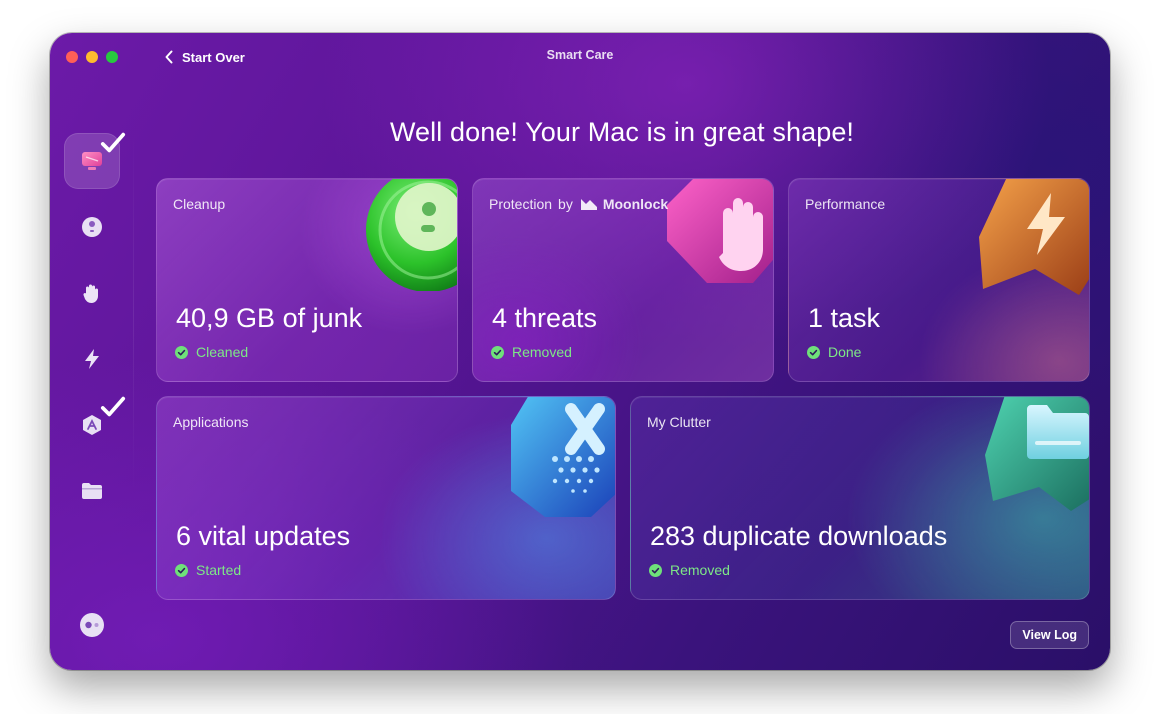  What do you see at coordinates (92, 625) in the screenshot?
I see `assistant-icon` at bounding box center [92, 625].